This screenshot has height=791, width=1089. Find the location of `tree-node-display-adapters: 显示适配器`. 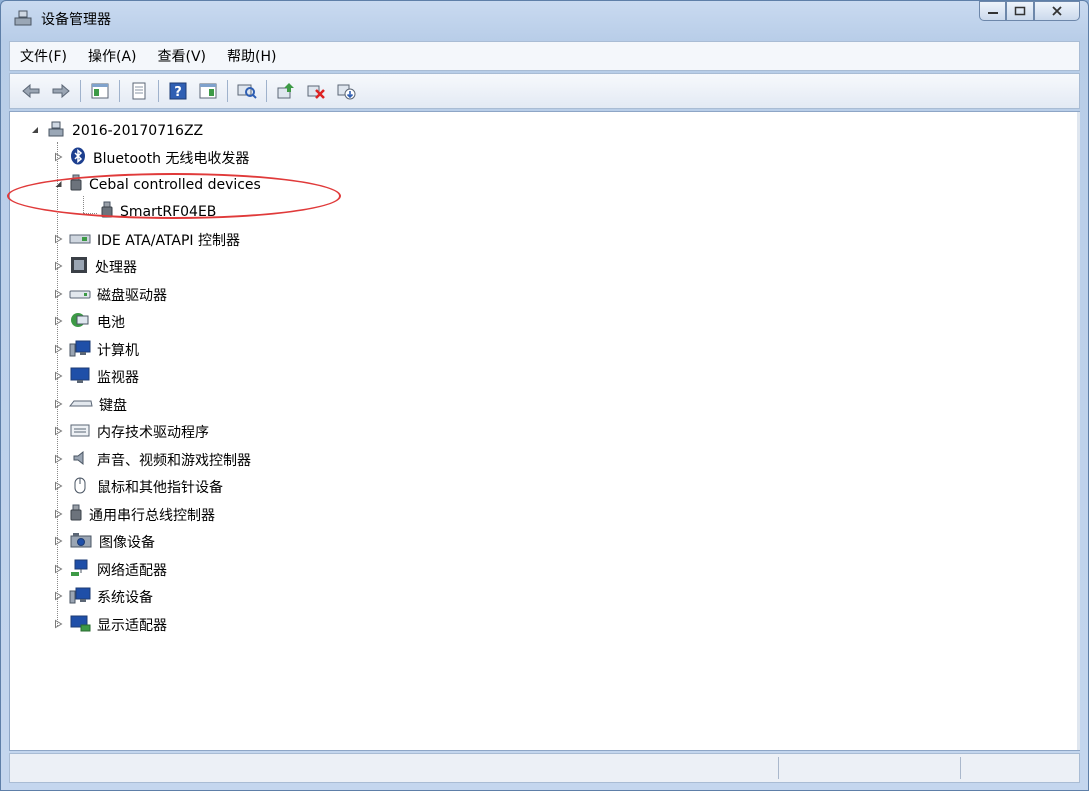

tree-node-display-adapters: 显示适配器 is located at coordinates (110, 625).